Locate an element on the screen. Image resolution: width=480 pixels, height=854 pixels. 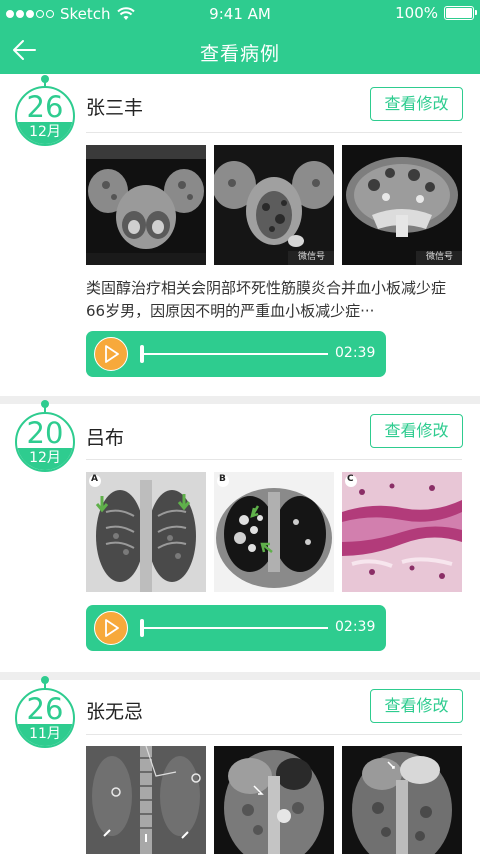
date-badge: 26 11月 is located at coordinates (45, 718).